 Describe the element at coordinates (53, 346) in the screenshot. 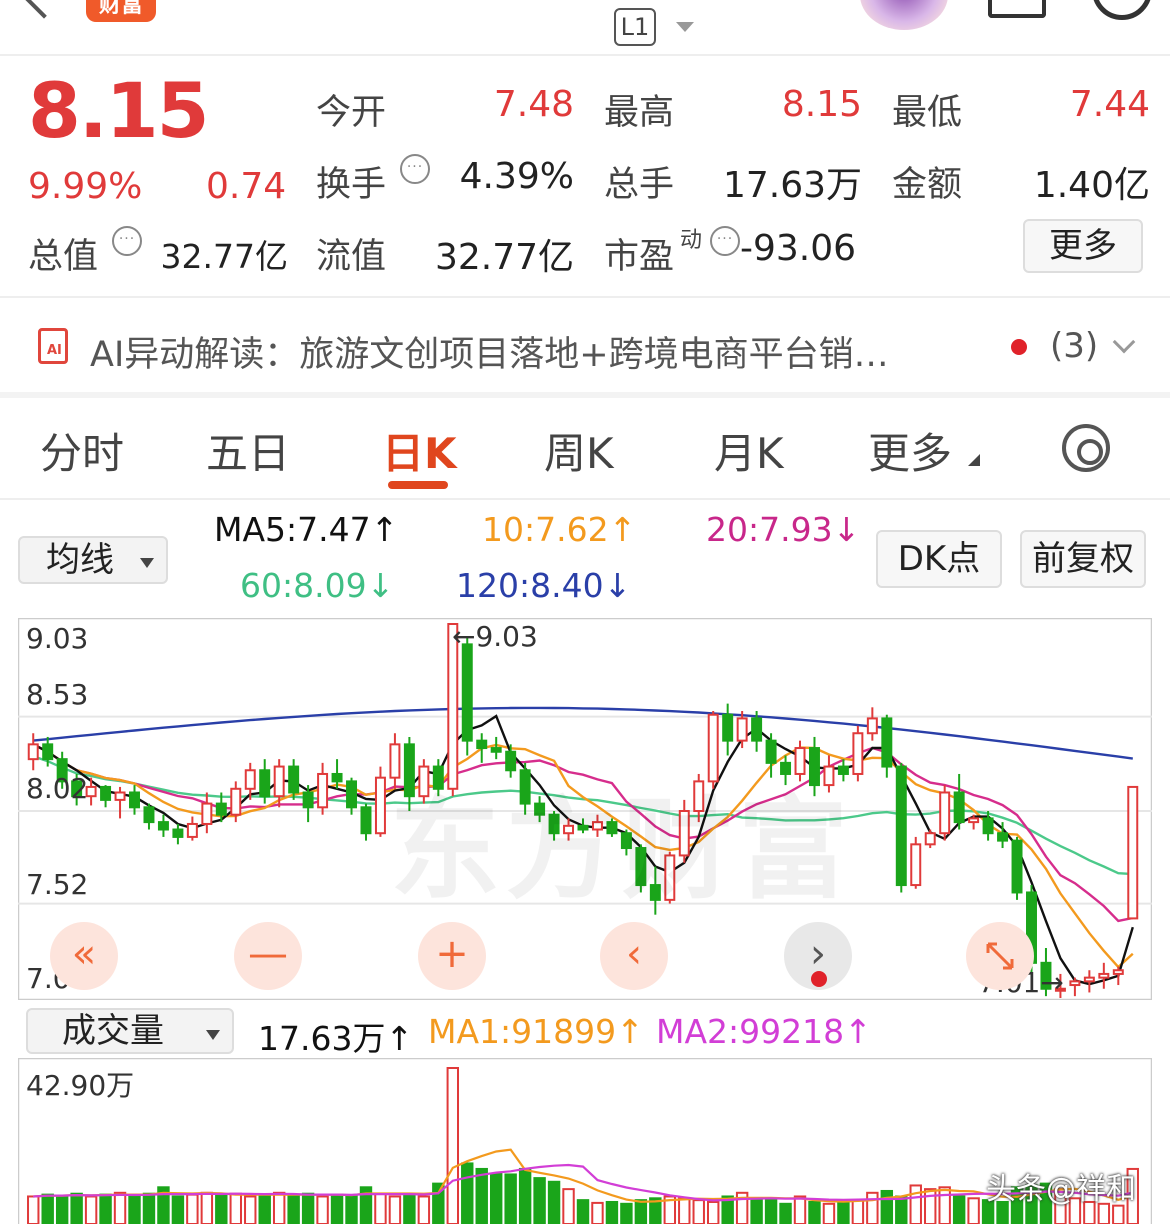

I see `ai-report-icon` at that location.